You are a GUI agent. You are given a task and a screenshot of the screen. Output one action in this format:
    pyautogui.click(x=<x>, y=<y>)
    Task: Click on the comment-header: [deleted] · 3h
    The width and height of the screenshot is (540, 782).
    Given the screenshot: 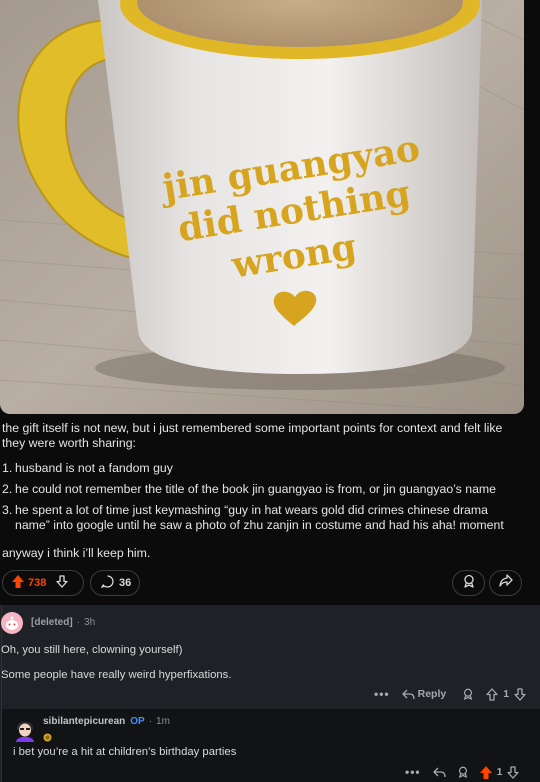 What is the action you would take?
    pyautogui.click(x=63, y=622)
    